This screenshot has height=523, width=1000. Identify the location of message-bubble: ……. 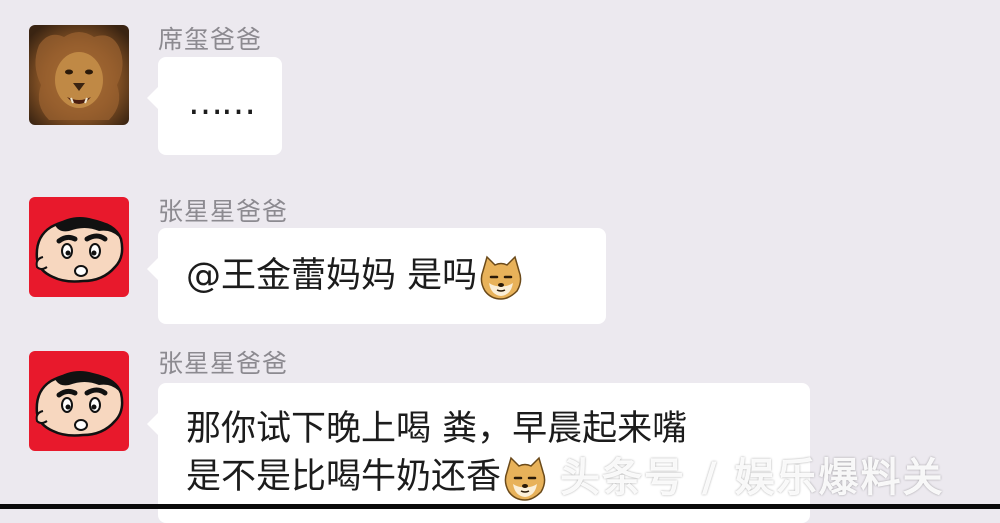
(214, 106).